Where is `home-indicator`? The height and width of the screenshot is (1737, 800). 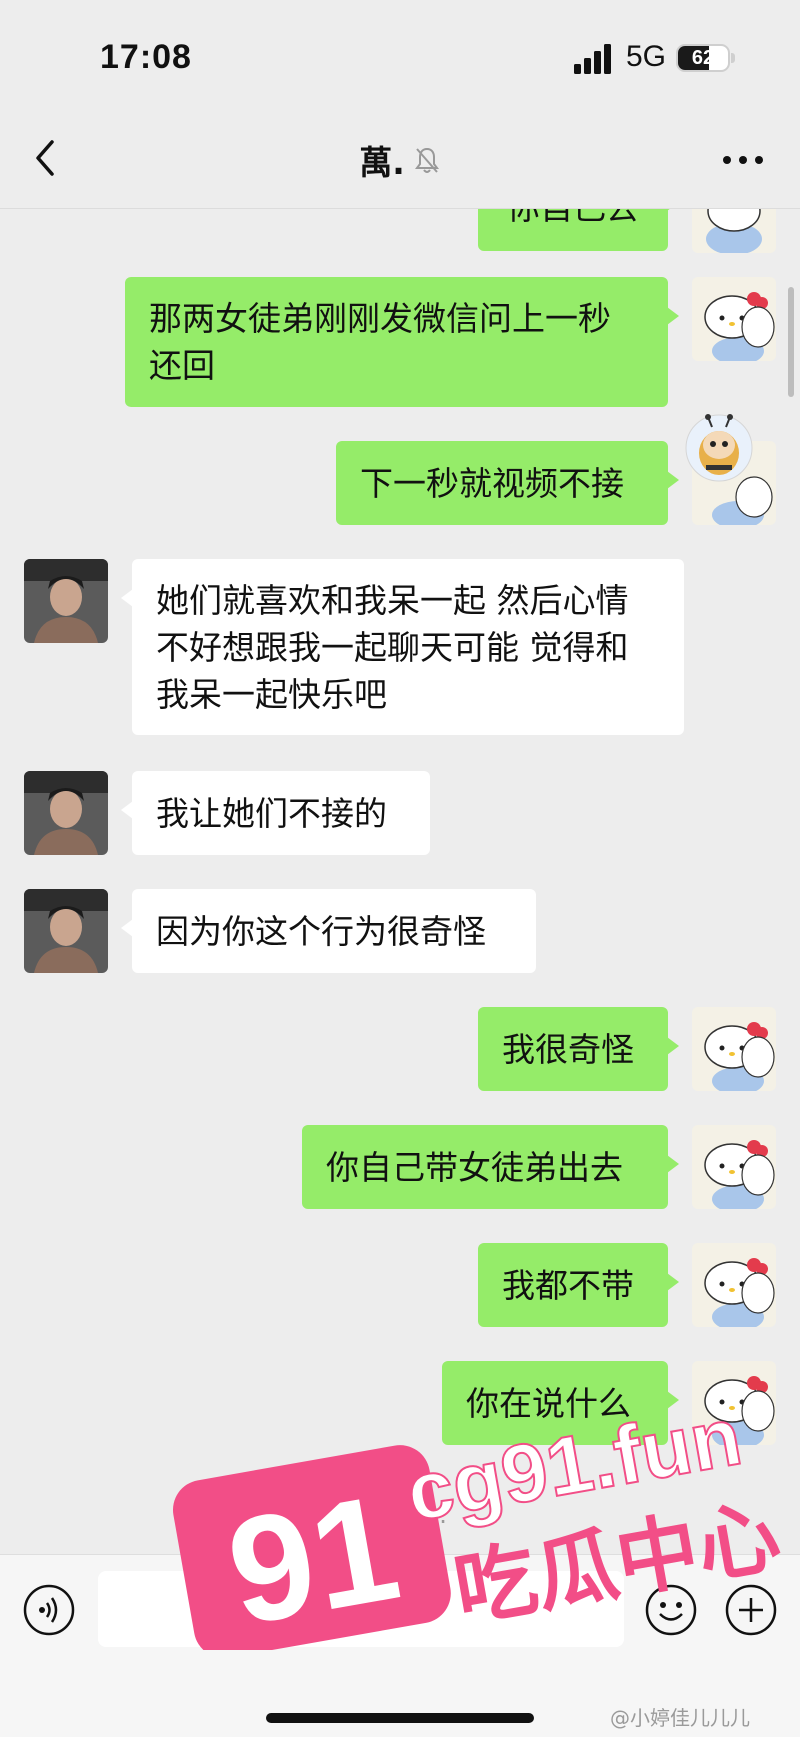 home-indicator is located at coordinates (400, 1718).